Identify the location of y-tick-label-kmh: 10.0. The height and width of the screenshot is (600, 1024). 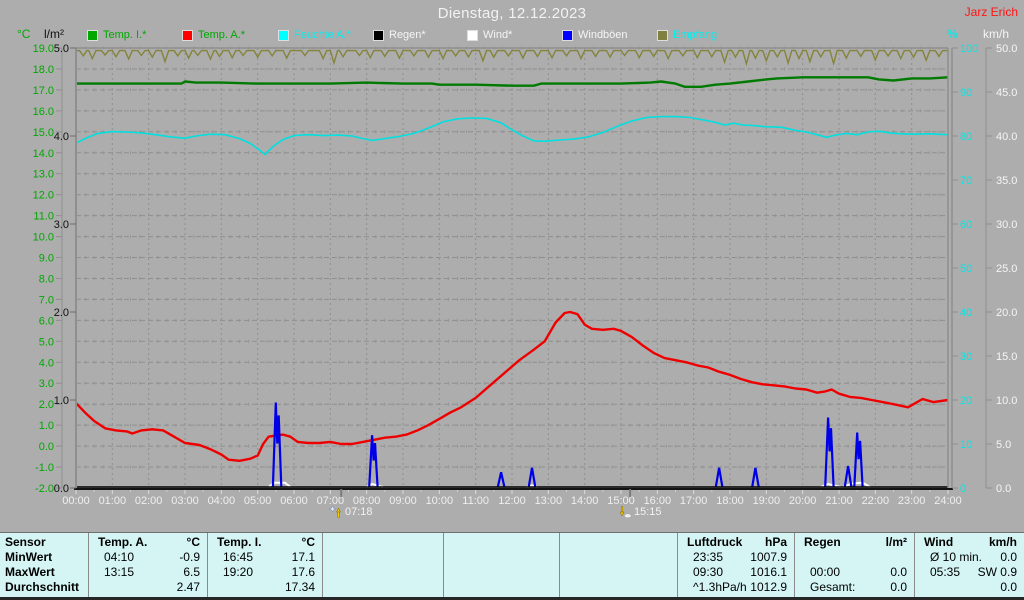
(1006, 401).